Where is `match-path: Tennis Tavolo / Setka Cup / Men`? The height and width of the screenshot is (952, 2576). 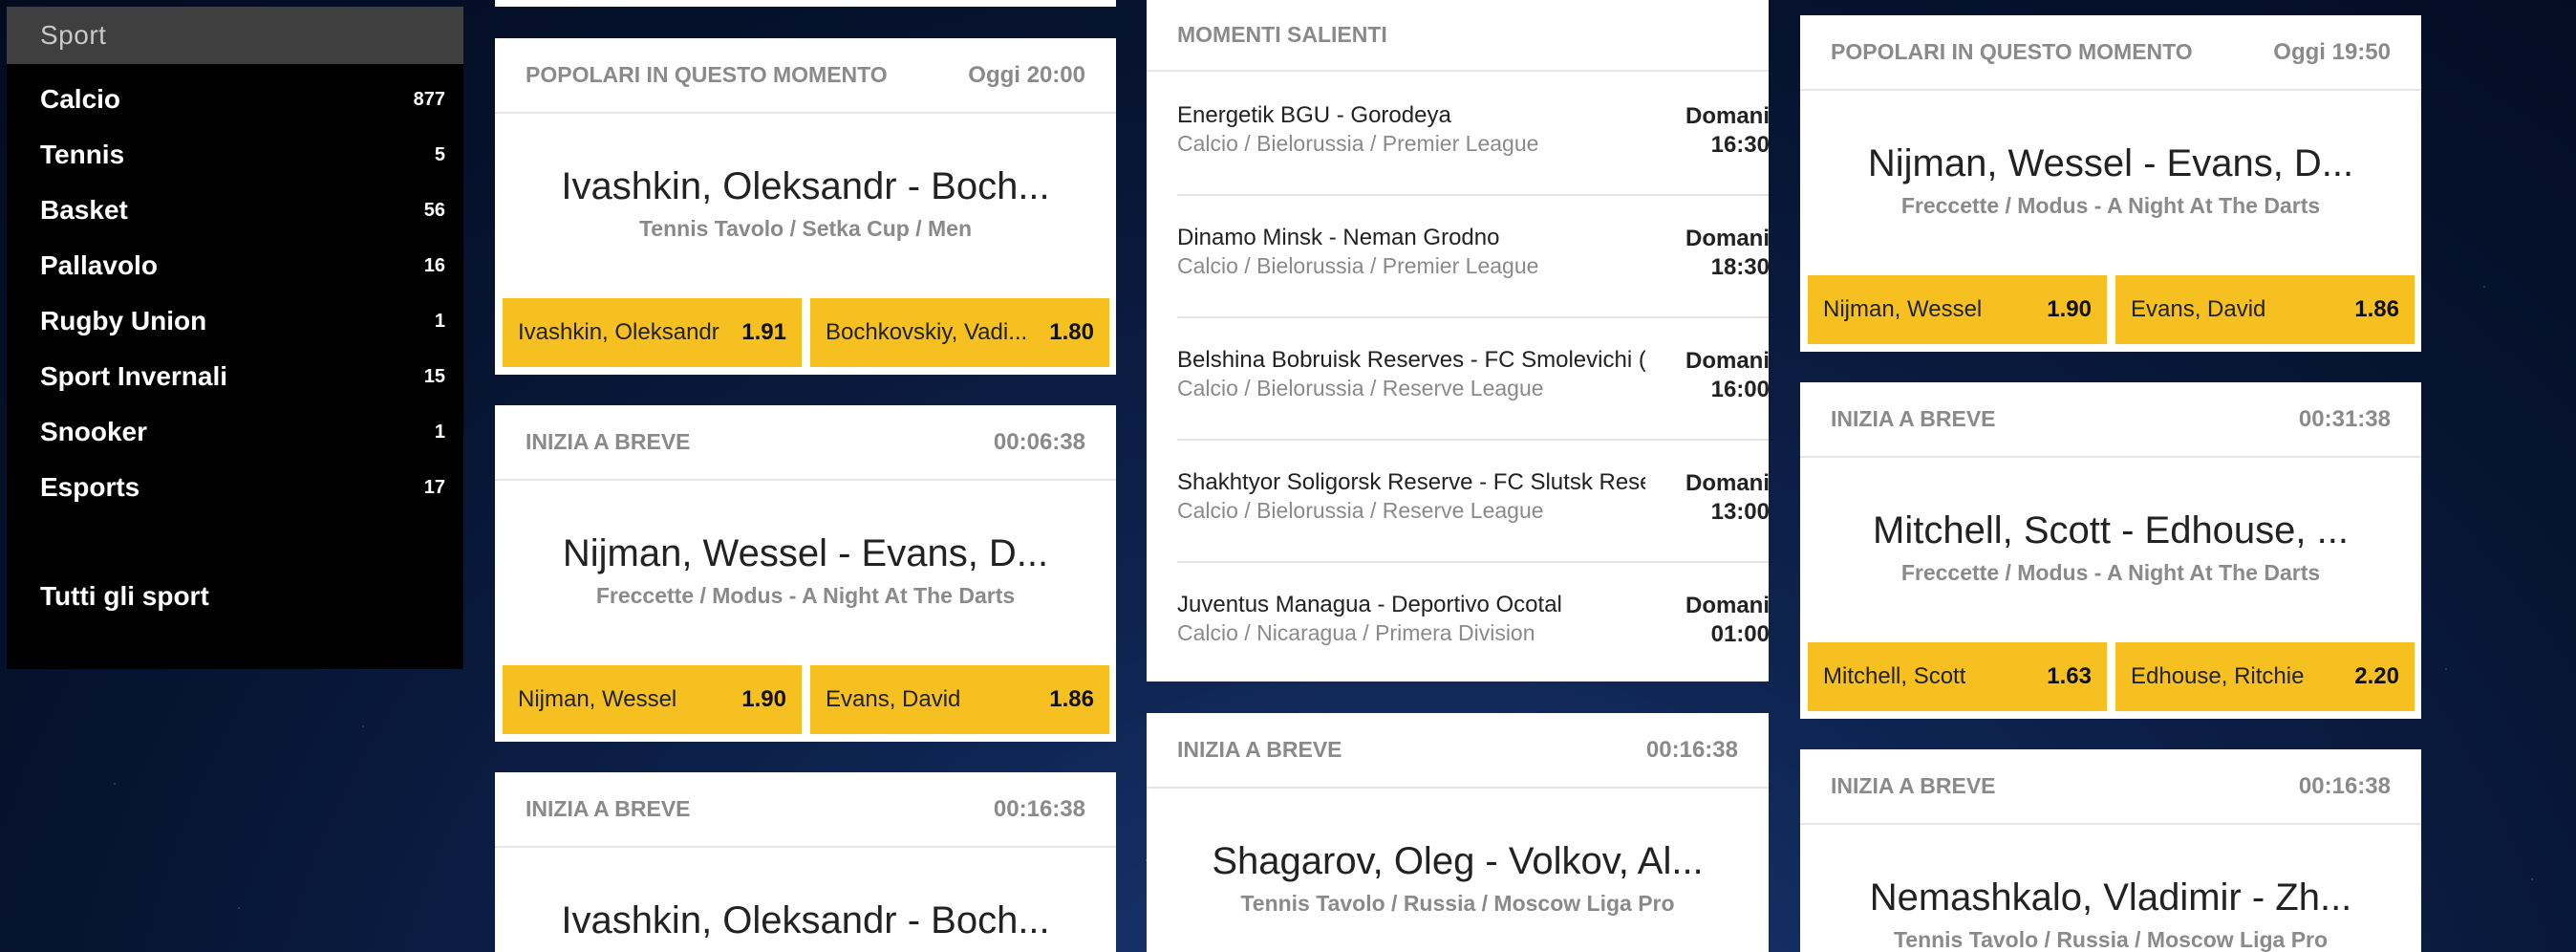
match-path: Tennis Tavolo / Setka Cup / Men is located at coordinates (805, 228).